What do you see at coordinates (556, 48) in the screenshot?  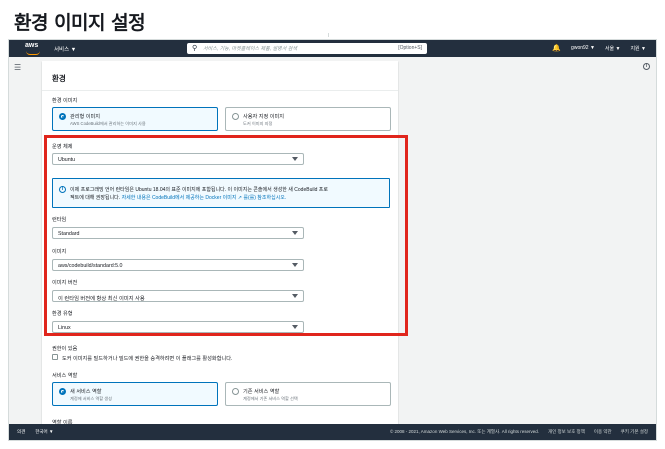 I see `bell-icon: 🔔` at bounding box center [556, 48].